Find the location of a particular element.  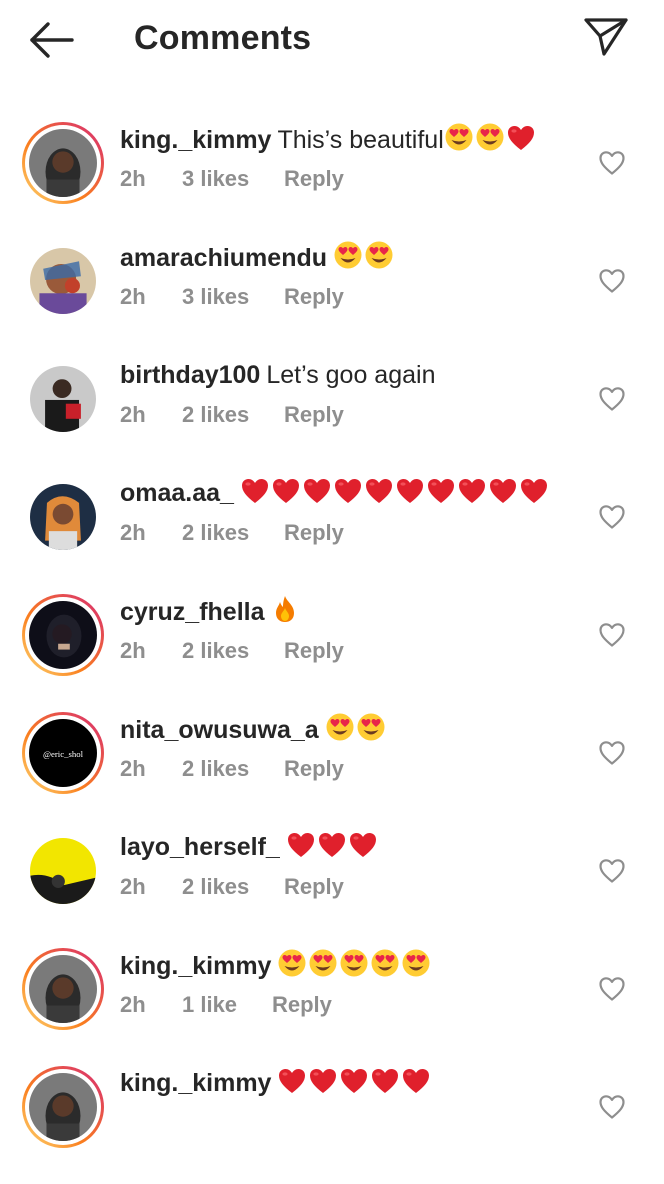

comment-row: king._kimmy 2h 1 like Reply is located at coordinates (332, 1007).